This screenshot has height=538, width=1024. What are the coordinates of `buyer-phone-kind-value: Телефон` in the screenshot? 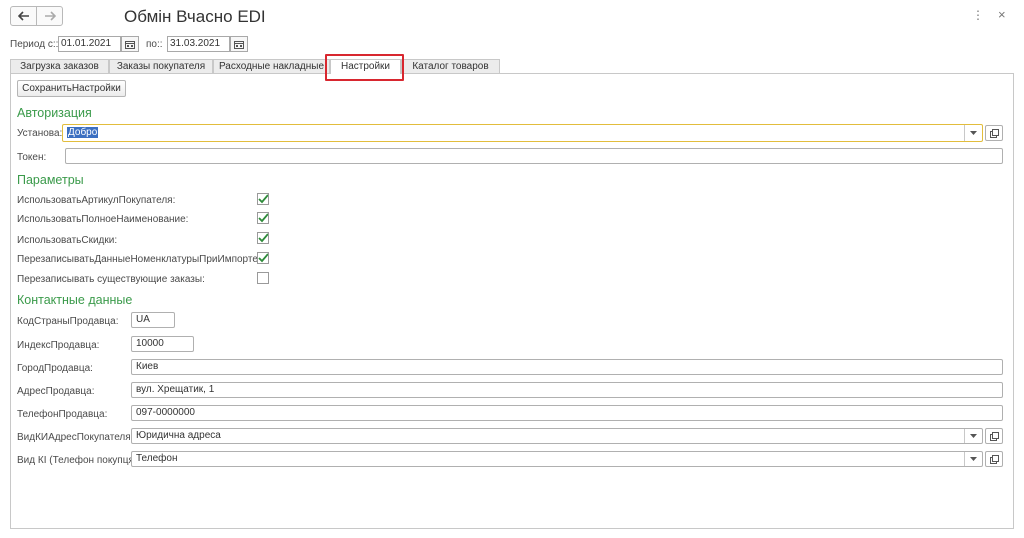 It's located at (157, 458).